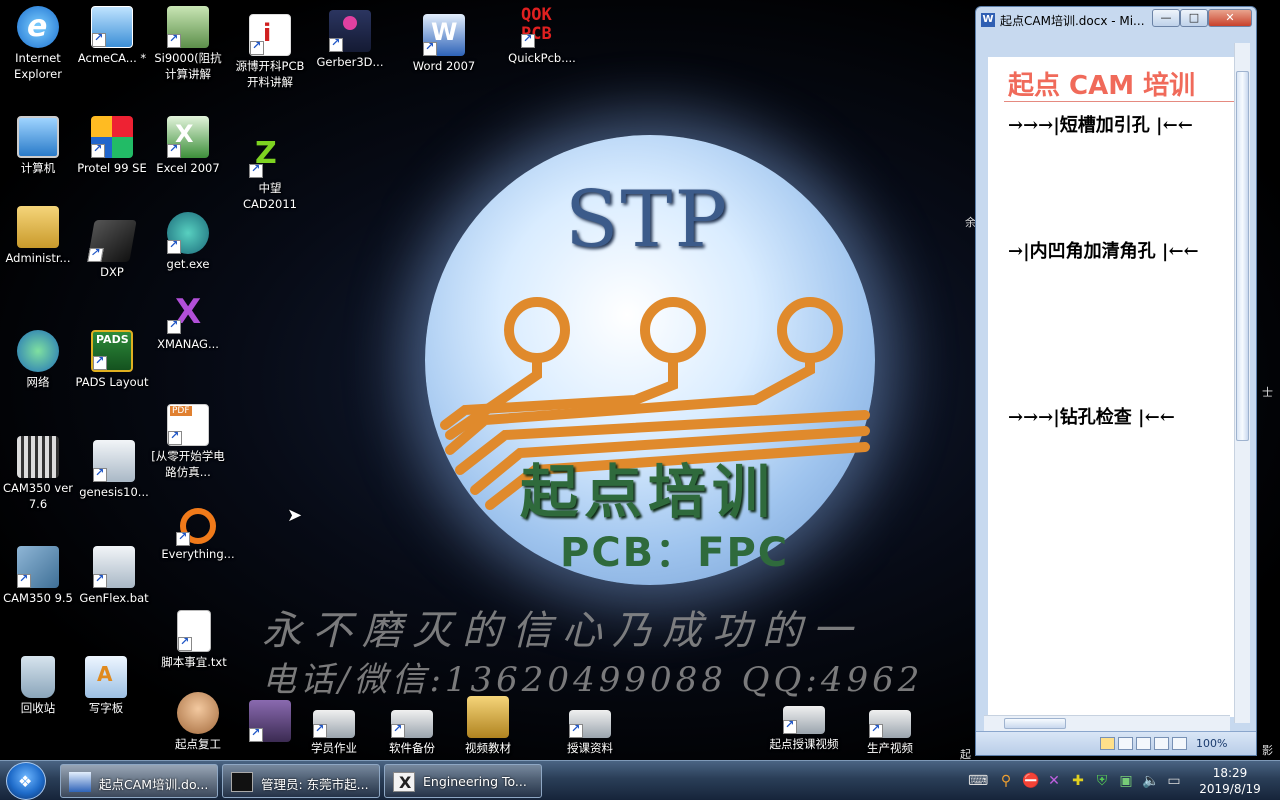 This screenshot has width=1280, height=800. What do you see at coordinates (270, 52) in the screenshot?
I see `desktop-icon-yuanbo-pcb: i 源博开科PCB开料讲解` at bounding box center [270, 52].